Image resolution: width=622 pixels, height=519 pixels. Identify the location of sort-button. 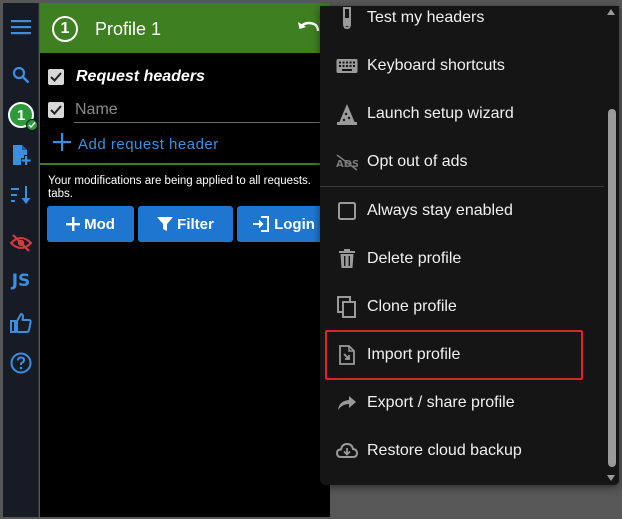
(21, 195).